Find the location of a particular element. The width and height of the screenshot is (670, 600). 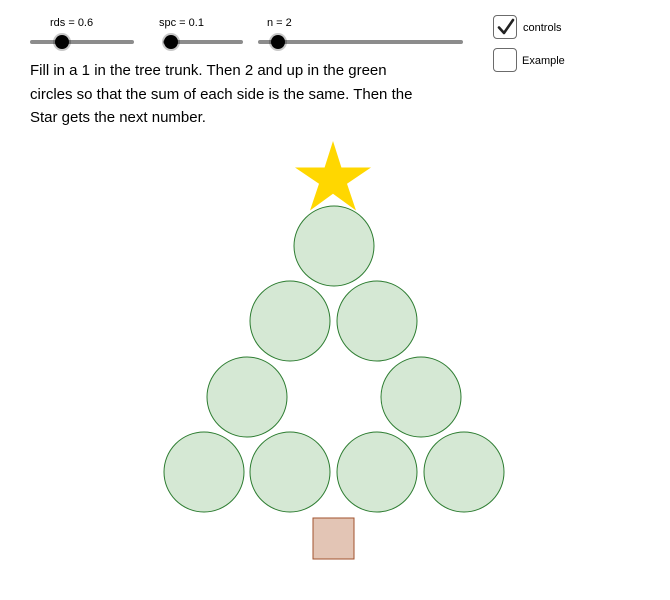

tree-circle-top is located at coordinates (334, 246).